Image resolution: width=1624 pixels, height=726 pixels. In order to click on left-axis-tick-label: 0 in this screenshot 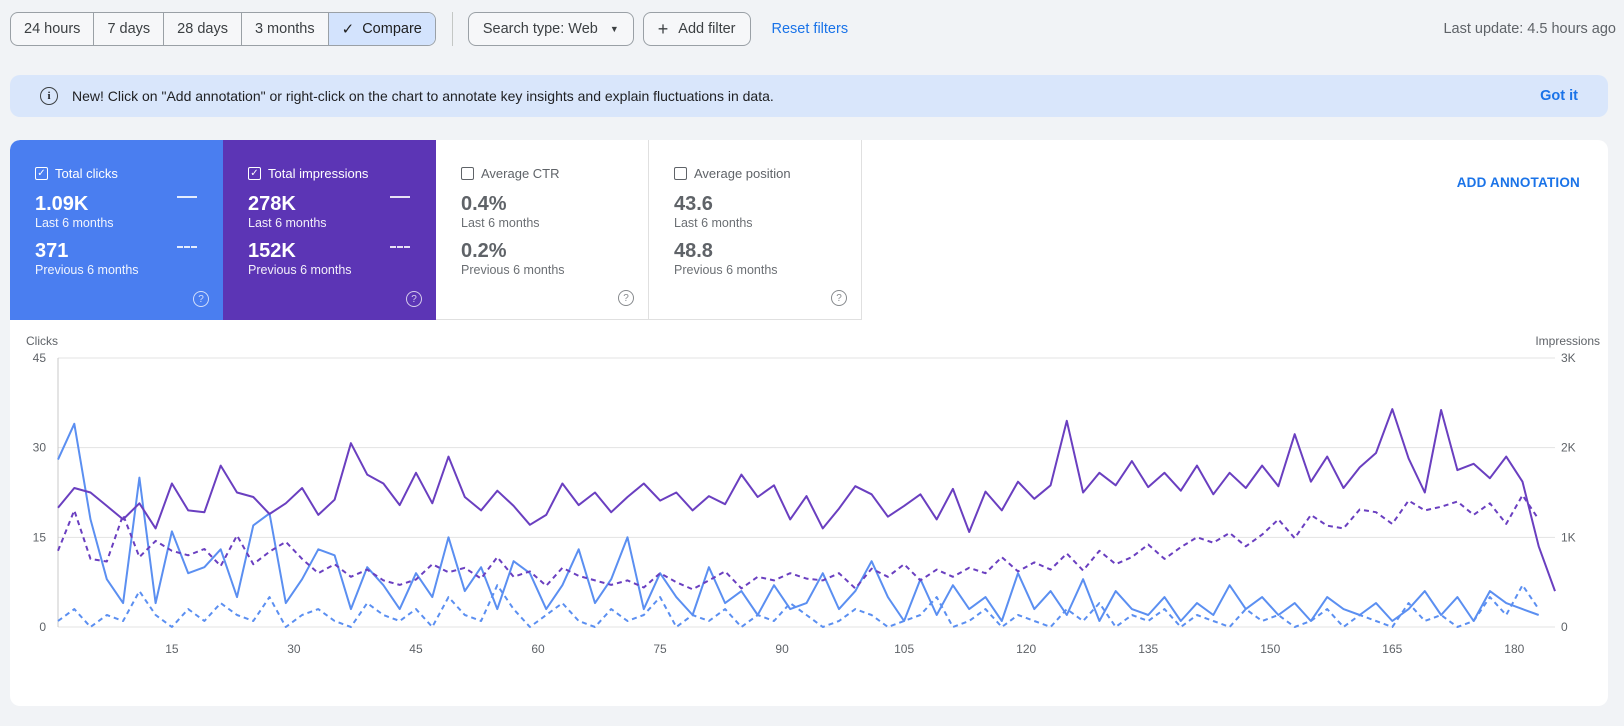, I will do `click(42, 627)`.